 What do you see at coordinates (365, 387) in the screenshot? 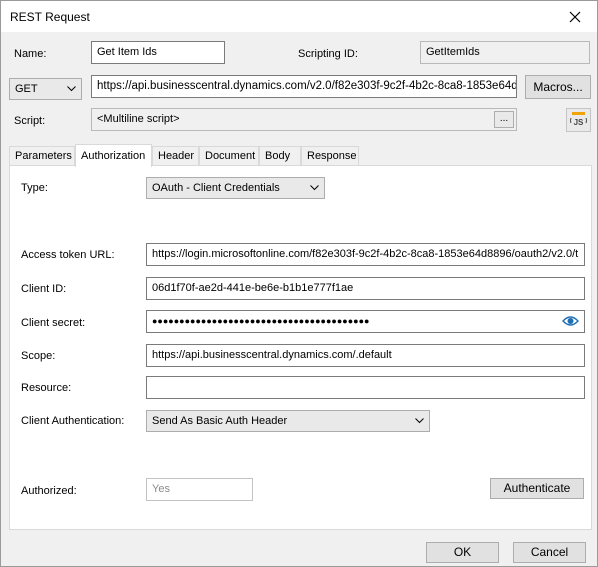
I see `resource-field` at bounding box center [365, 387].